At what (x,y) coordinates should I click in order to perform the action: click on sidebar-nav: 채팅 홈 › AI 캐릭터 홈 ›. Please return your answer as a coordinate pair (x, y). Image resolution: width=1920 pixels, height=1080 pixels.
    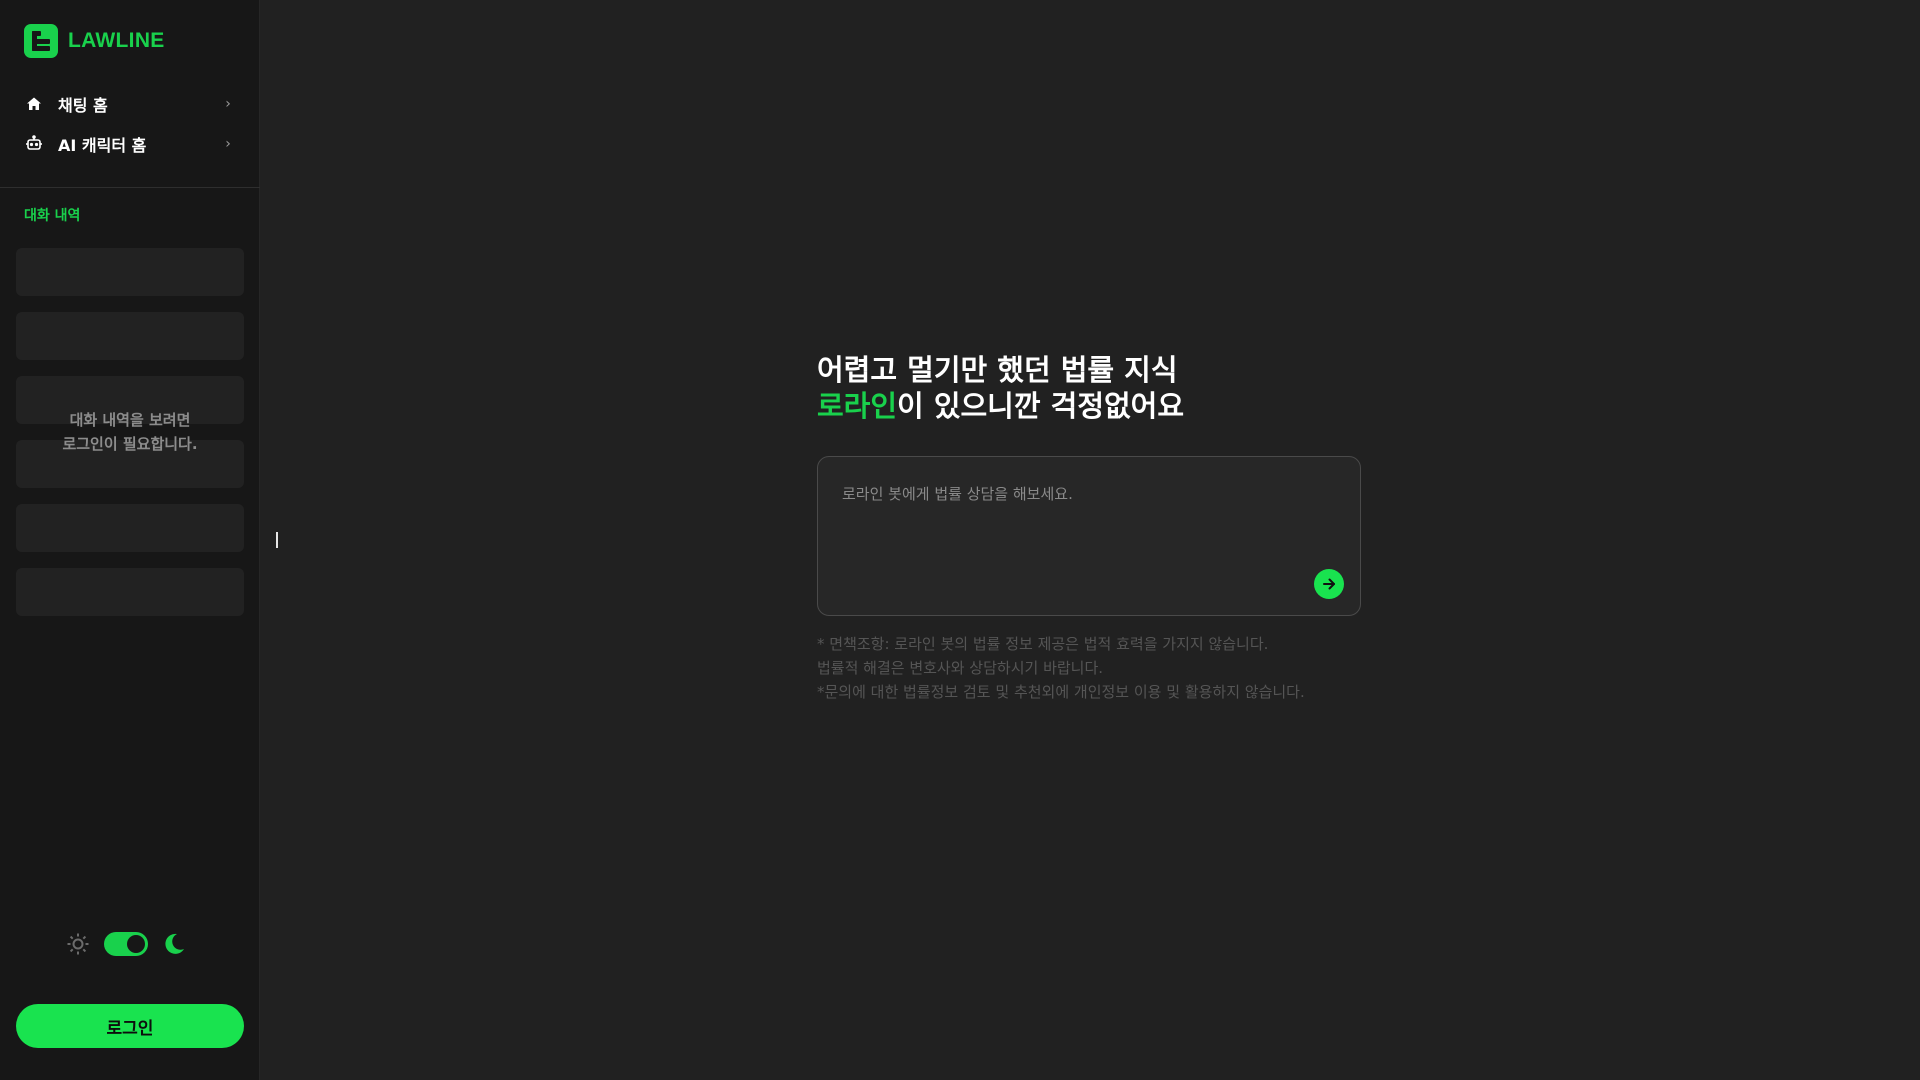
    Looking at the image, I should click on (130, 124).